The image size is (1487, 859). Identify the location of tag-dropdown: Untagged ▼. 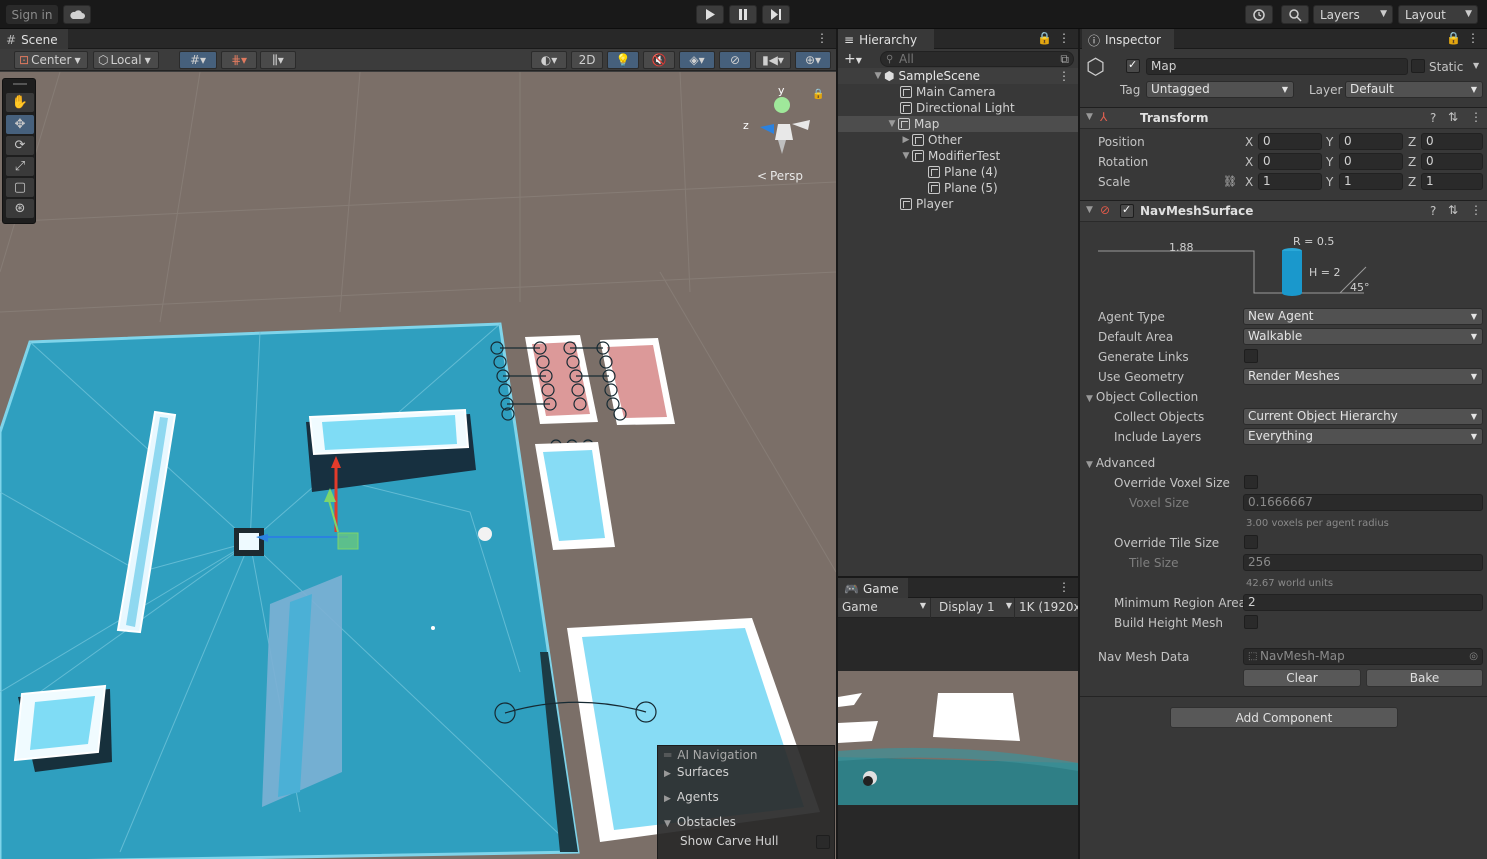
(1220, 89).